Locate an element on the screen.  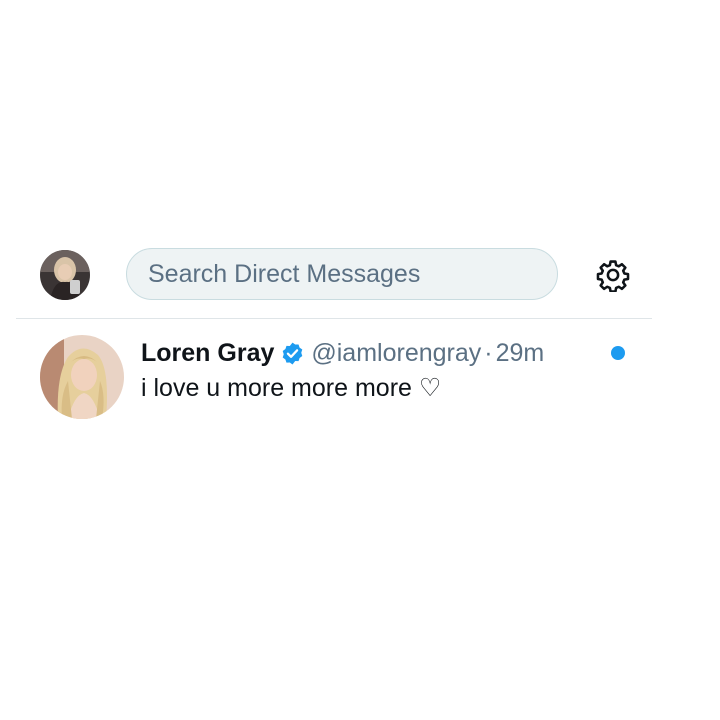
gear-icon is located at coordinates (613, 275).